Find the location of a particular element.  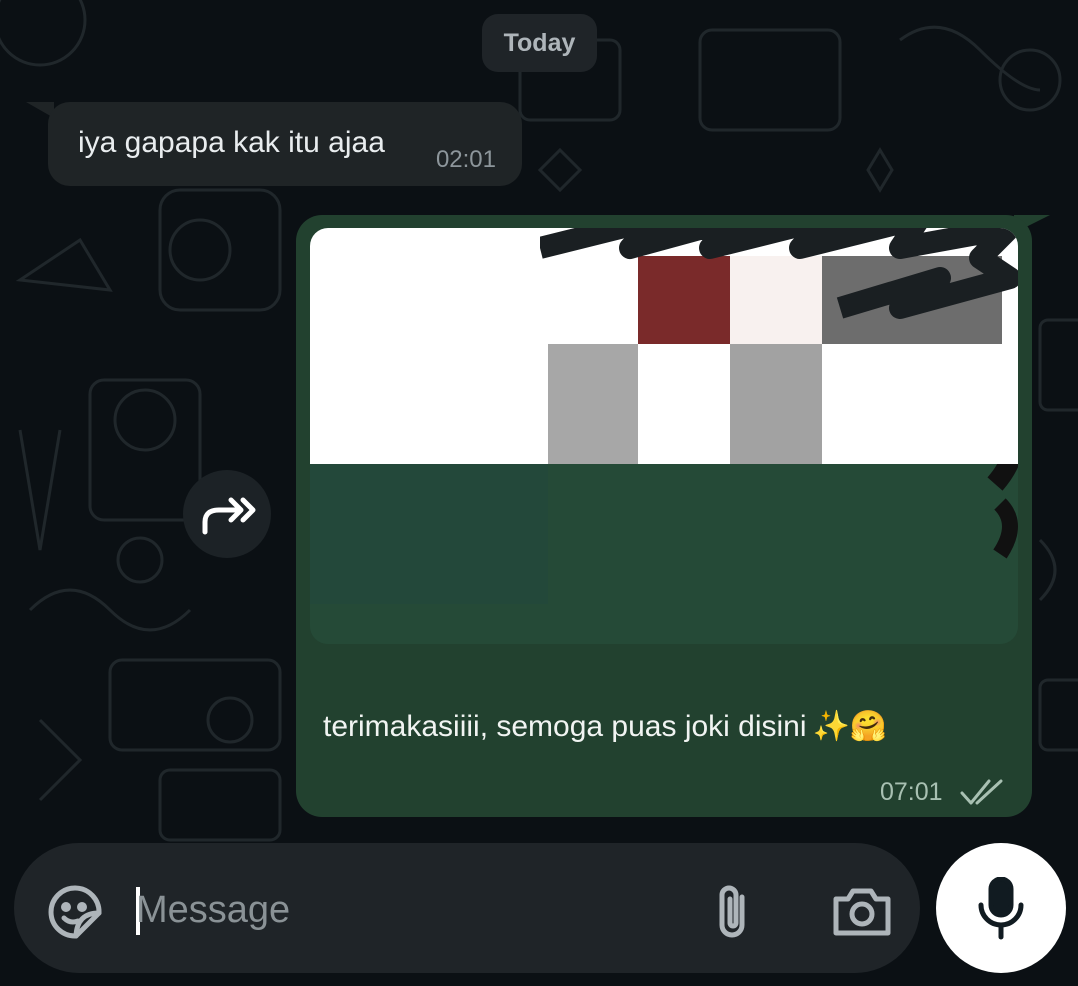

forward-button is located at coordinates (227, 514).